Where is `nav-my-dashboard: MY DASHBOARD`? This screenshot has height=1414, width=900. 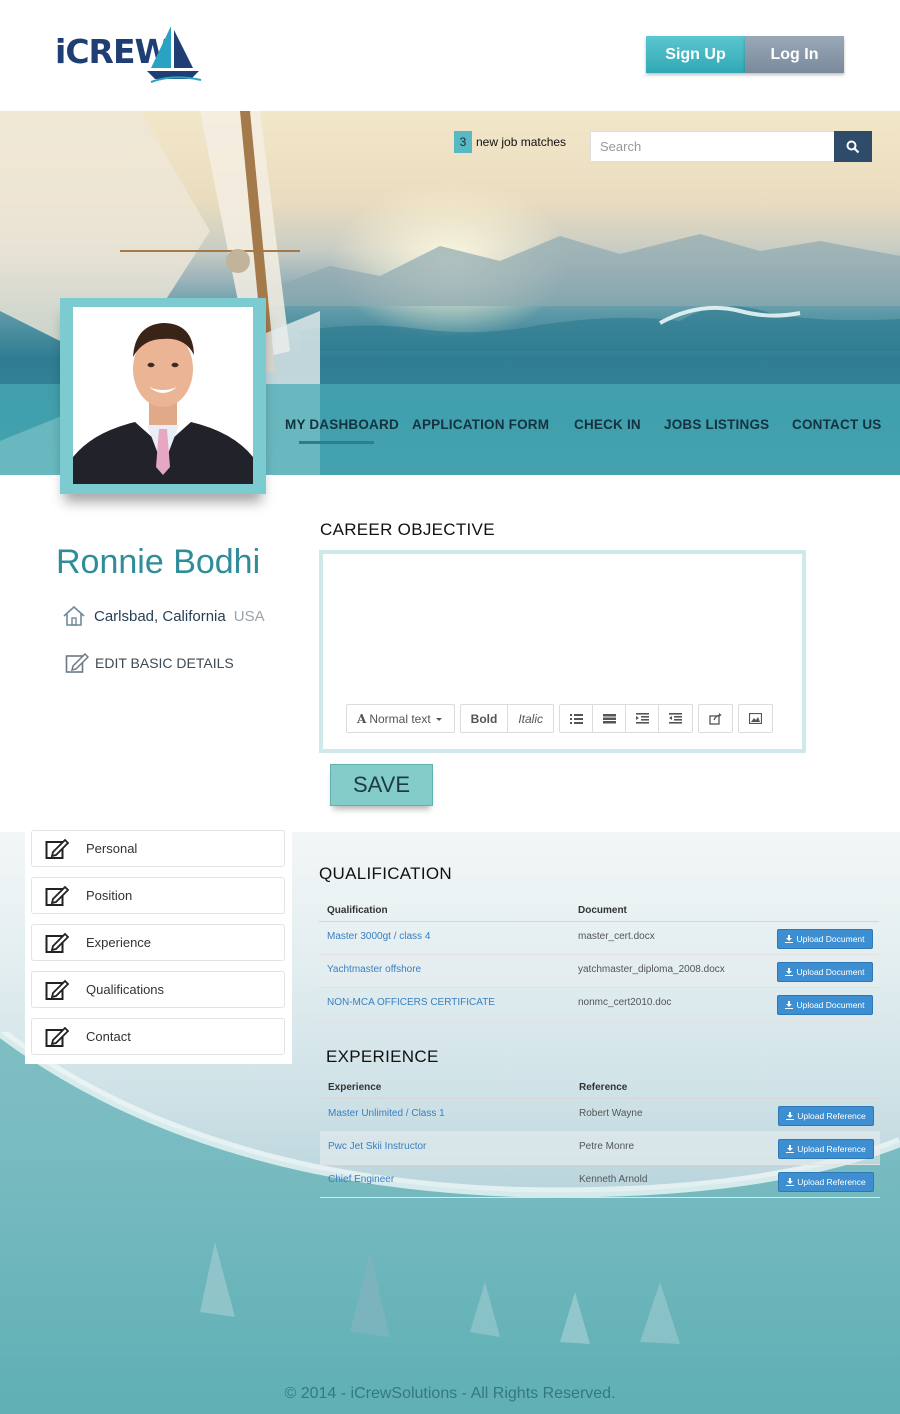
nav-my-dashboard: MY DASHBOARD is located at coordinates (342, 424).